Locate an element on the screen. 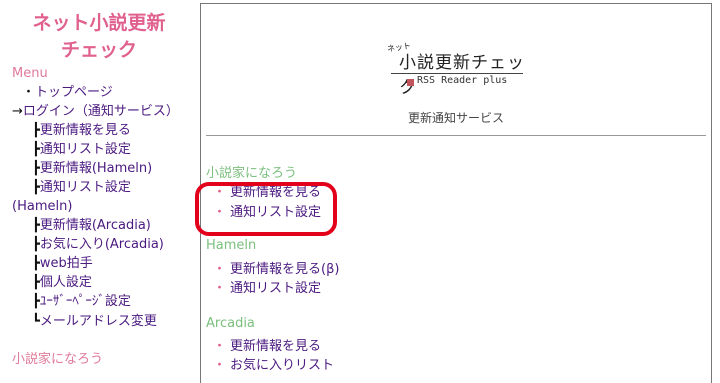 This screenshot has width=720, height=383. sidebar-item-user-page-settings: ┣ﾕｰｻﾞｰﾍﾟｰｼﾞ設定 is located at coordinates (81, 301).